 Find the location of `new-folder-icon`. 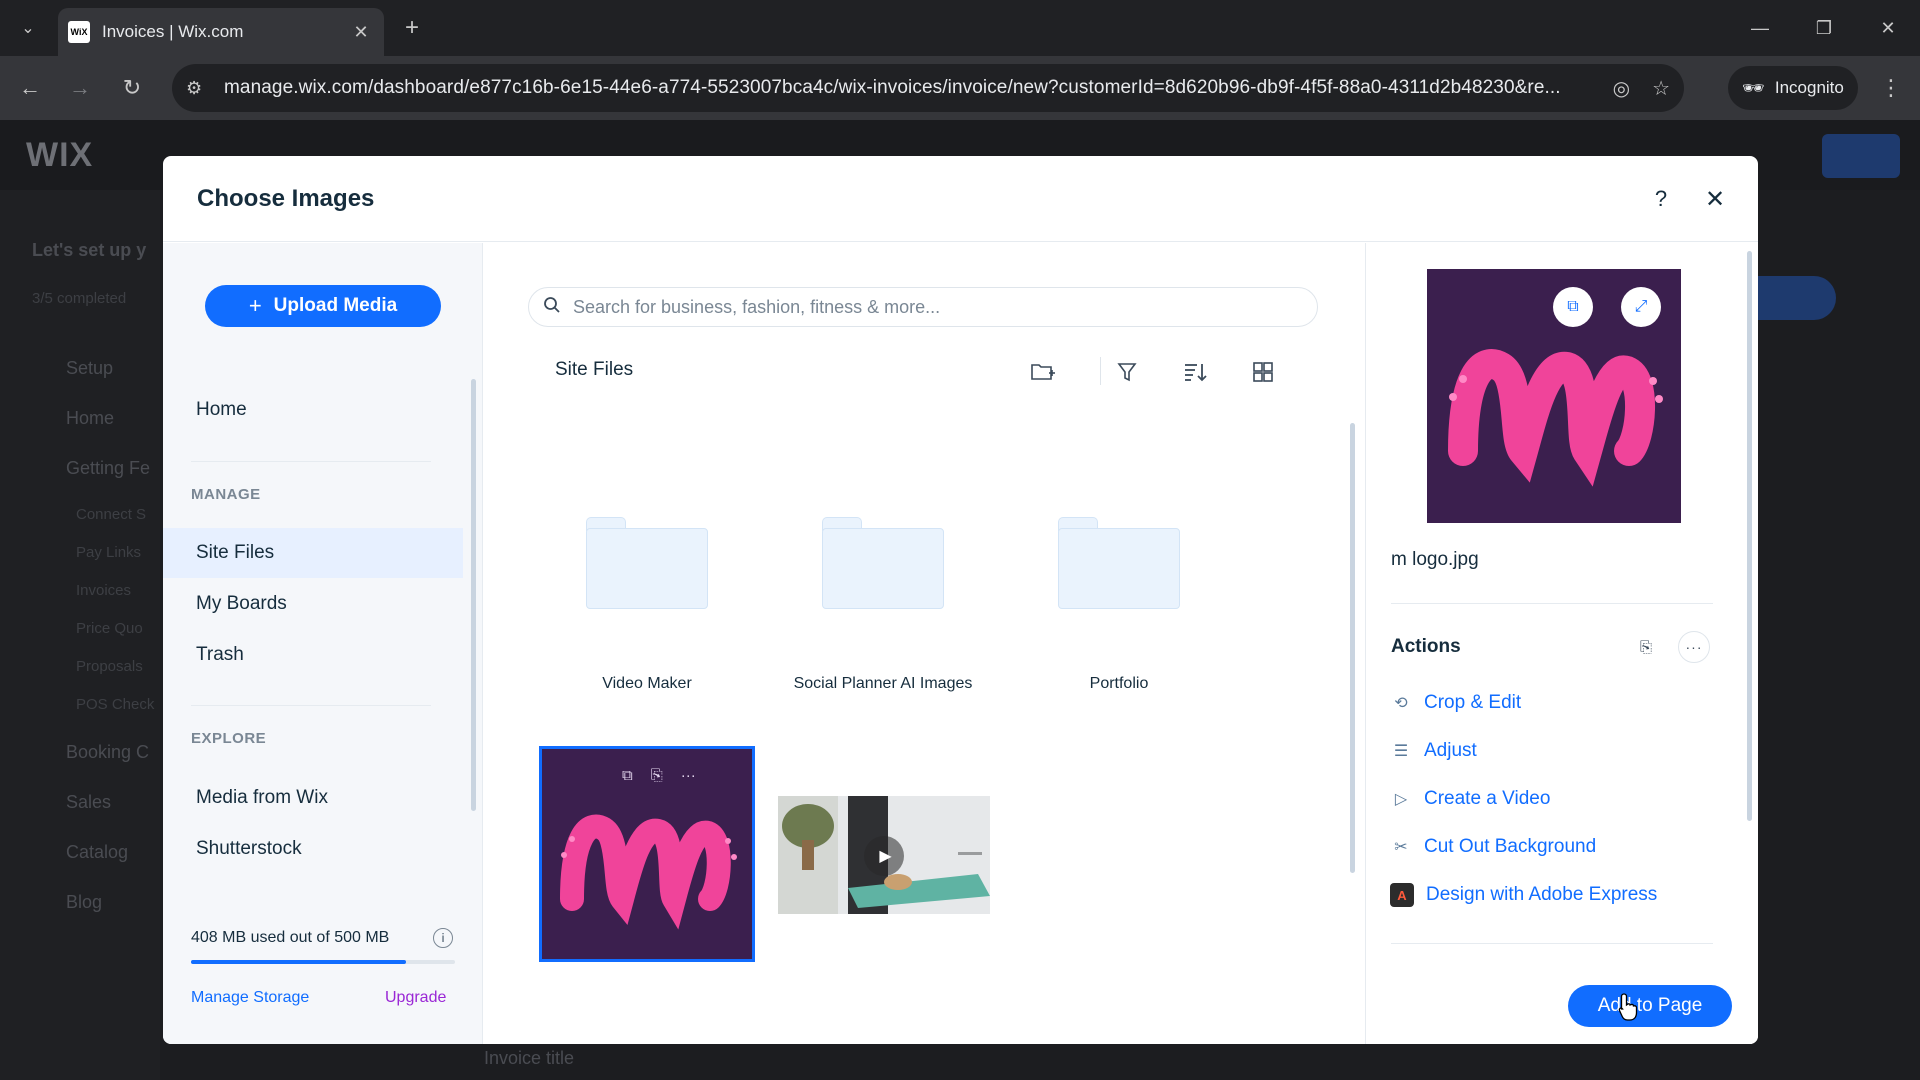

new-folder-icon is located at coordinates (1043, 372).